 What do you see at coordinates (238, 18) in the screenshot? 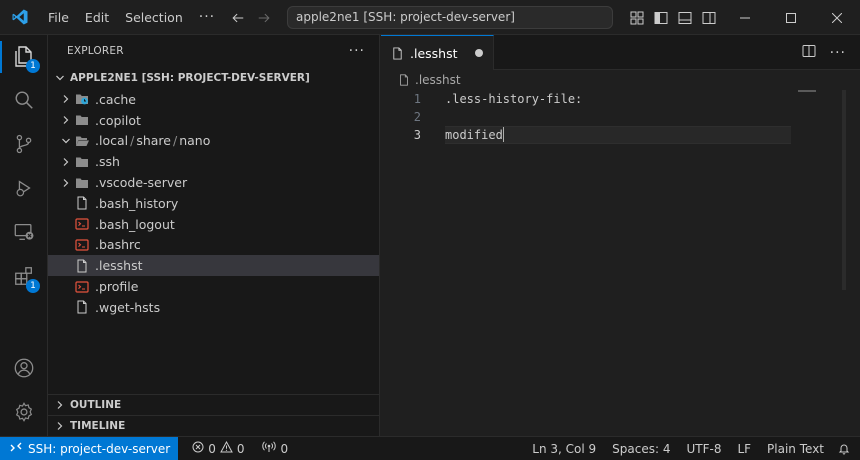
I see `back-arrow-icon` at bounding box center [238, 18].